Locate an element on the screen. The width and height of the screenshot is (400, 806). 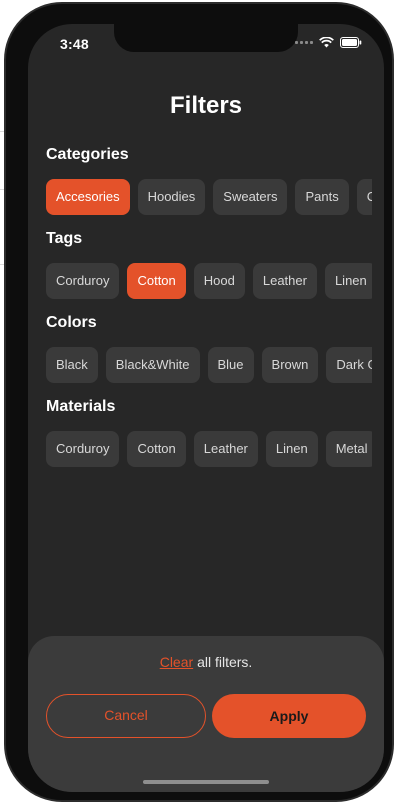
battery-icon is located at coordinates (351, 42).